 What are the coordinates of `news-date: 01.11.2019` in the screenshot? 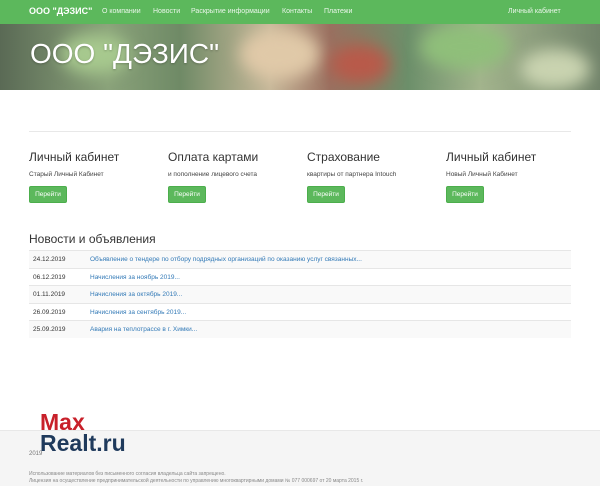 It's located at (49, 294).